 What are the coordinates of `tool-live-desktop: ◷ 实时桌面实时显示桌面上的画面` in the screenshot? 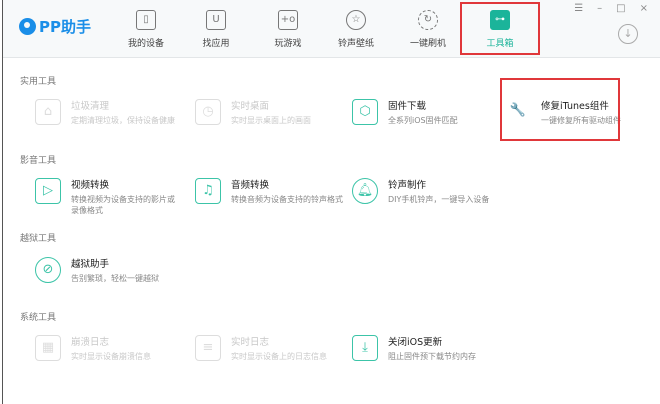 It's located at (270, 112).